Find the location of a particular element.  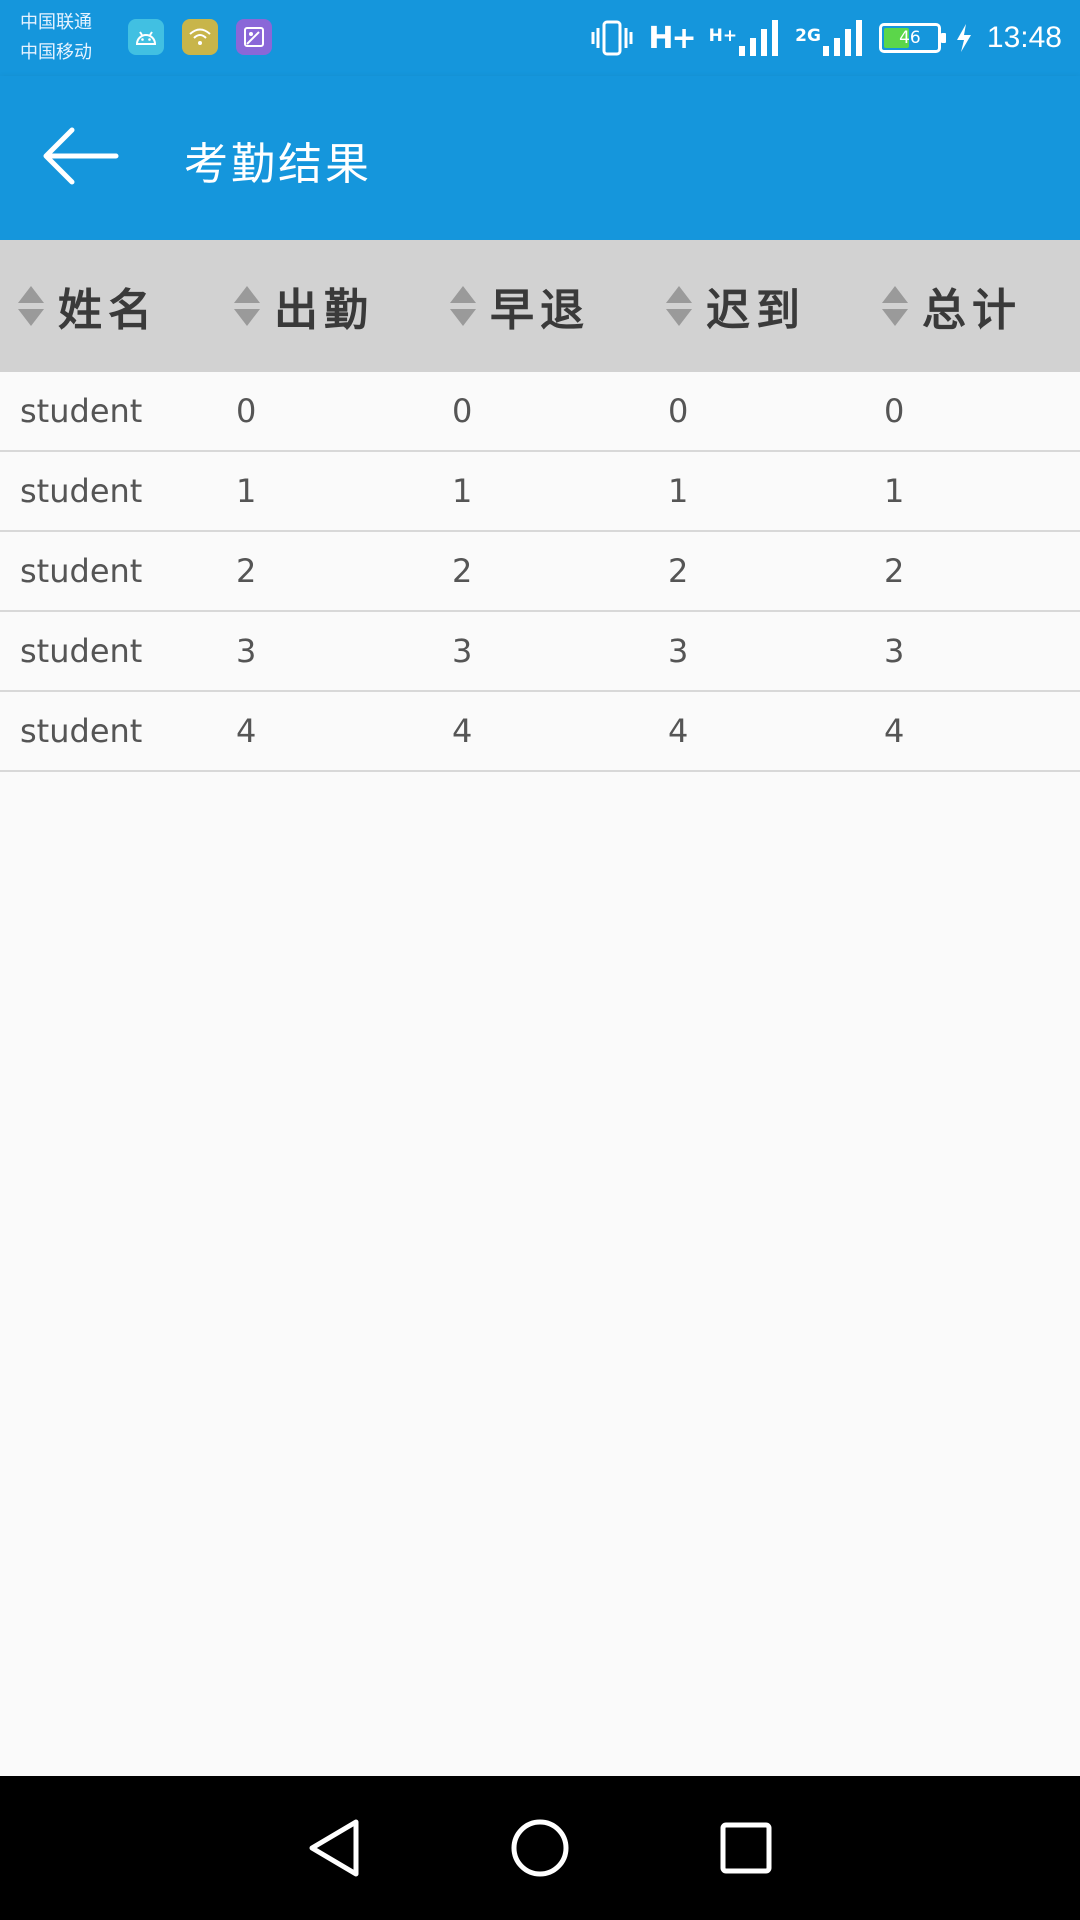

cell-late: 3 is located at coordinates (678, 651).